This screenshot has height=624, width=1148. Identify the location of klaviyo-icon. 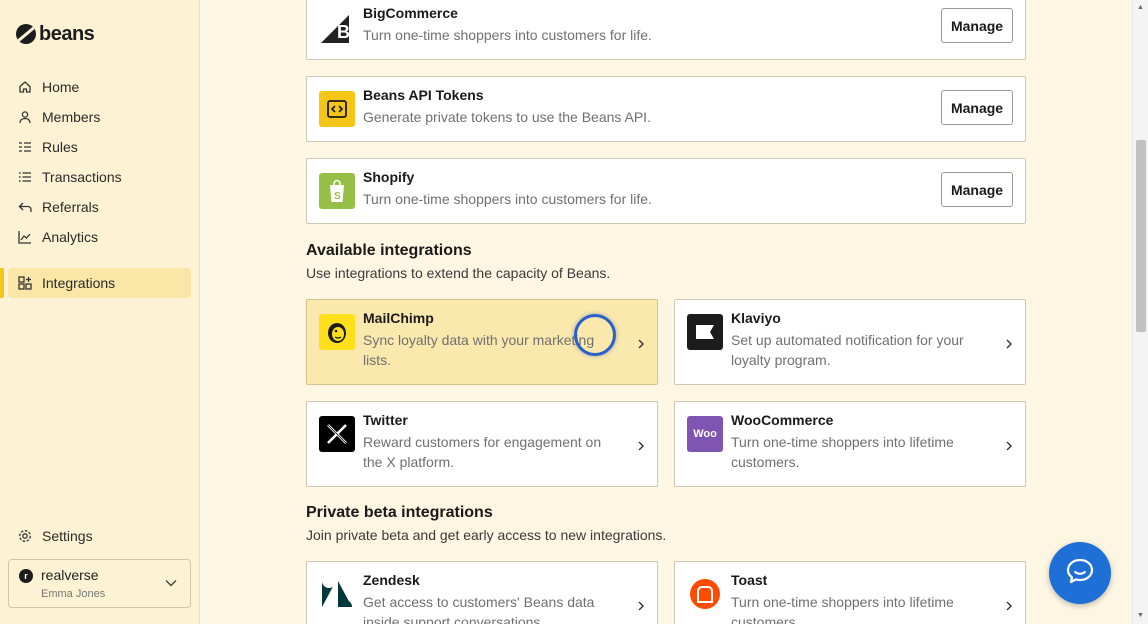
(705, 332).